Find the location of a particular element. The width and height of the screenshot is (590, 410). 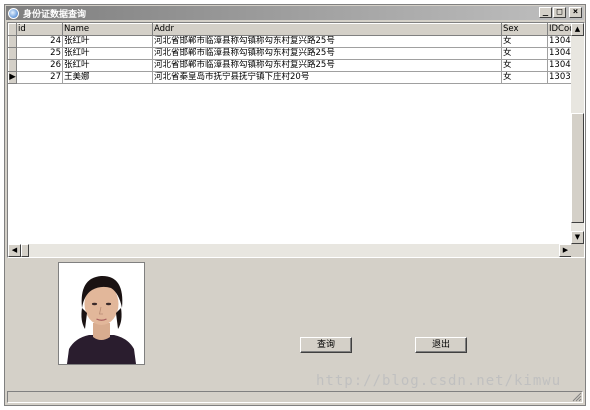

window-title: 身份证数据查询 is located at coordinates (55, 14).